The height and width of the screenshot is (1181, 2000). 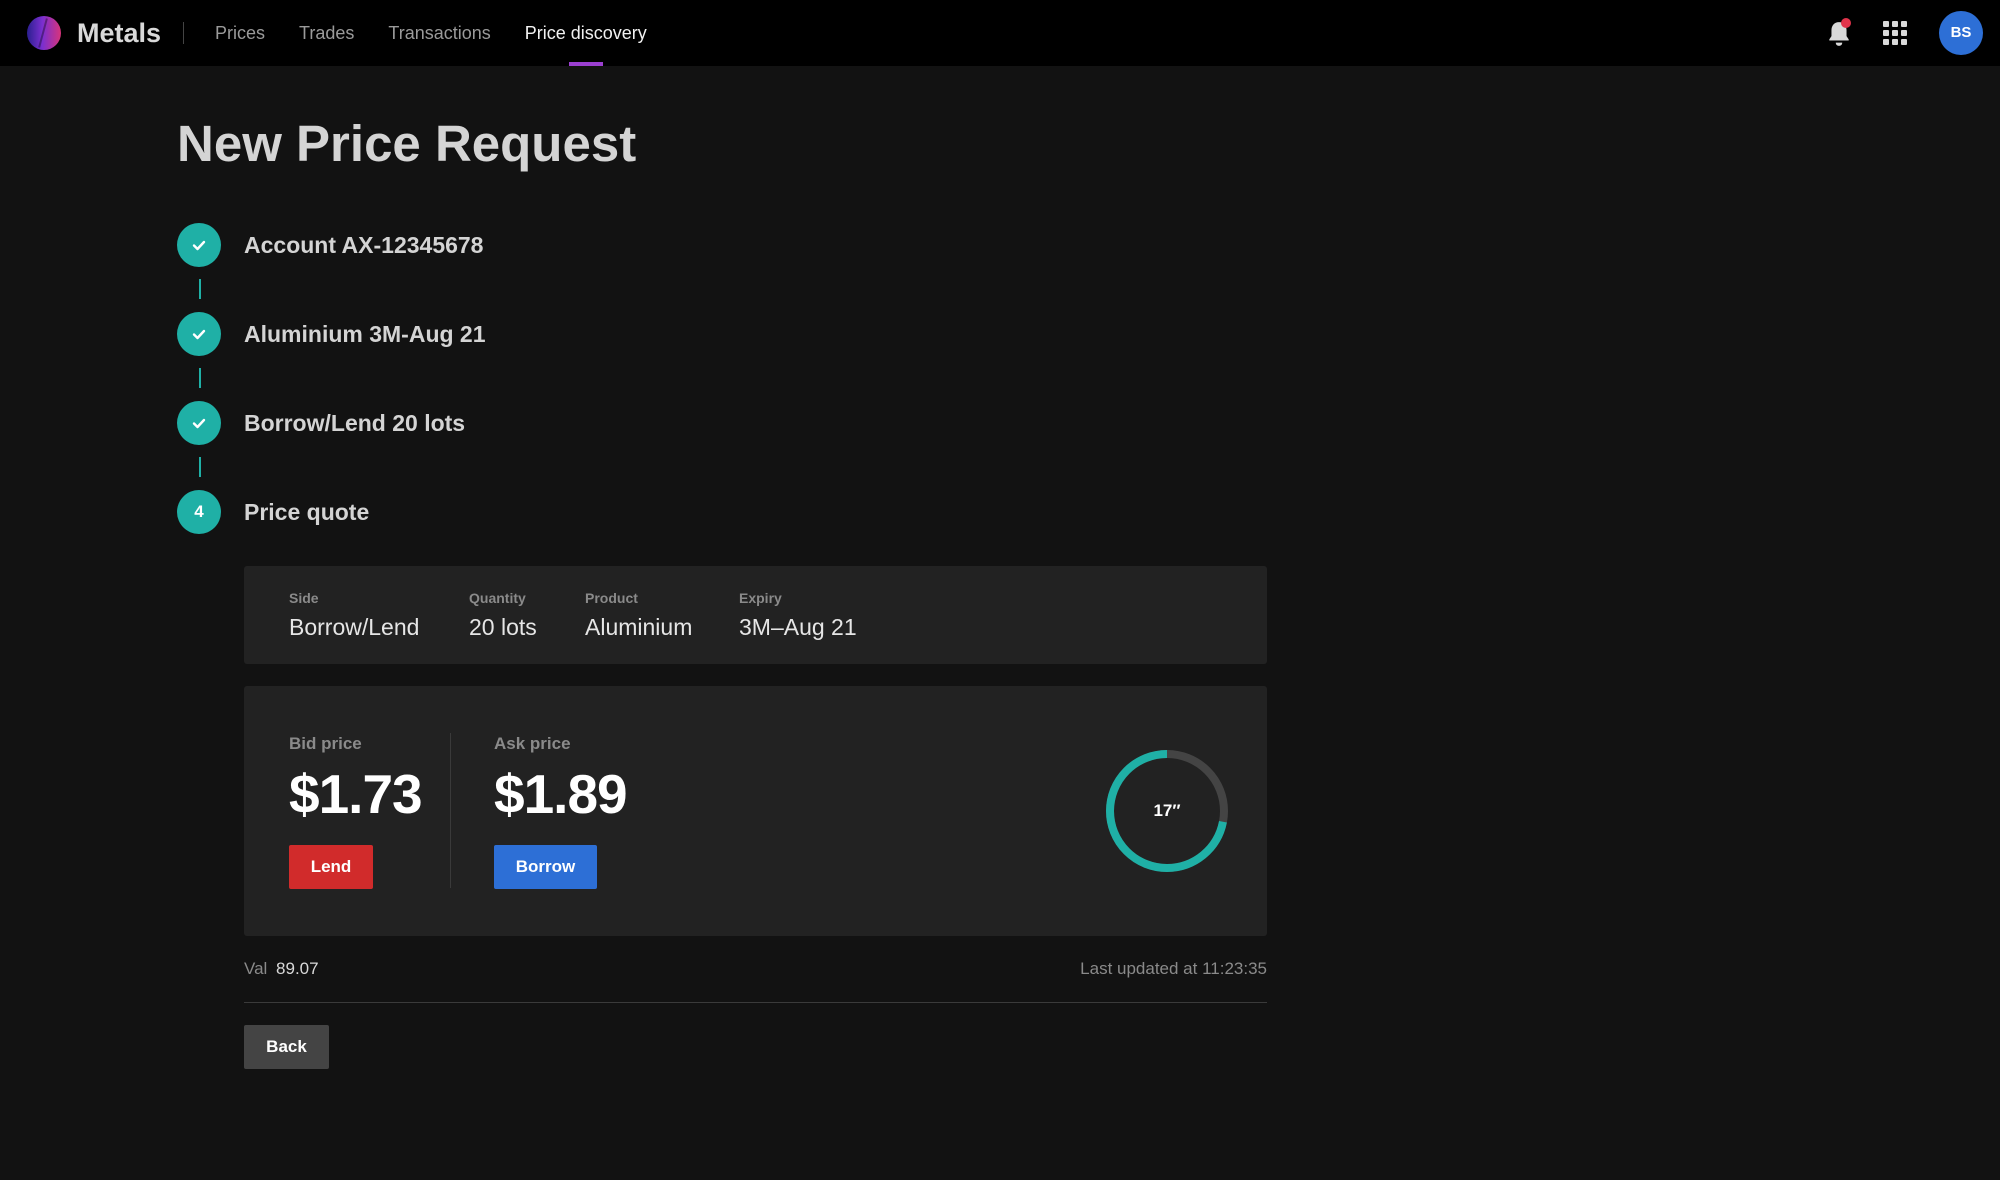 What do you see at coordinates (611, 598) in the screenshot?
I see `field-label: Product` at bounding box center [611, 598].